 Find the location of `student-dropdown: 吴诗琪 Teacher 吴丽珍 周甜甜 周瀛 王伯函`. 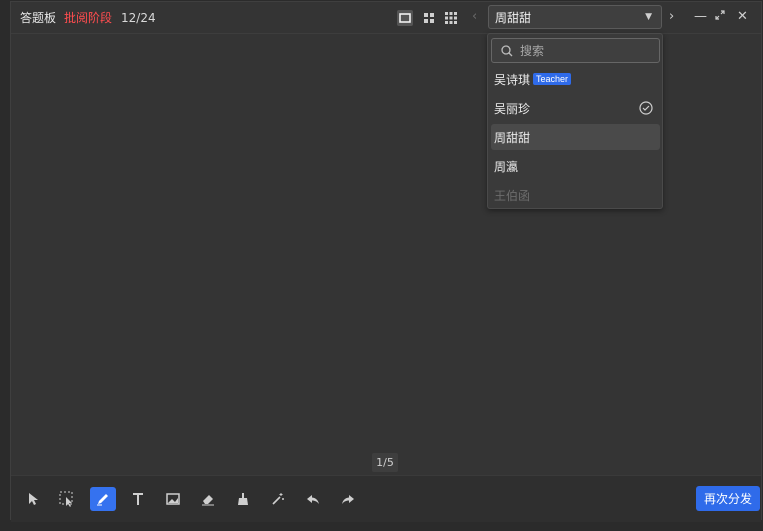

student-dropdown: 吴诗琪 Teacher 吴丽珍 周甜甜 周瀛 王伯函 is located at coordinates (575, 121).